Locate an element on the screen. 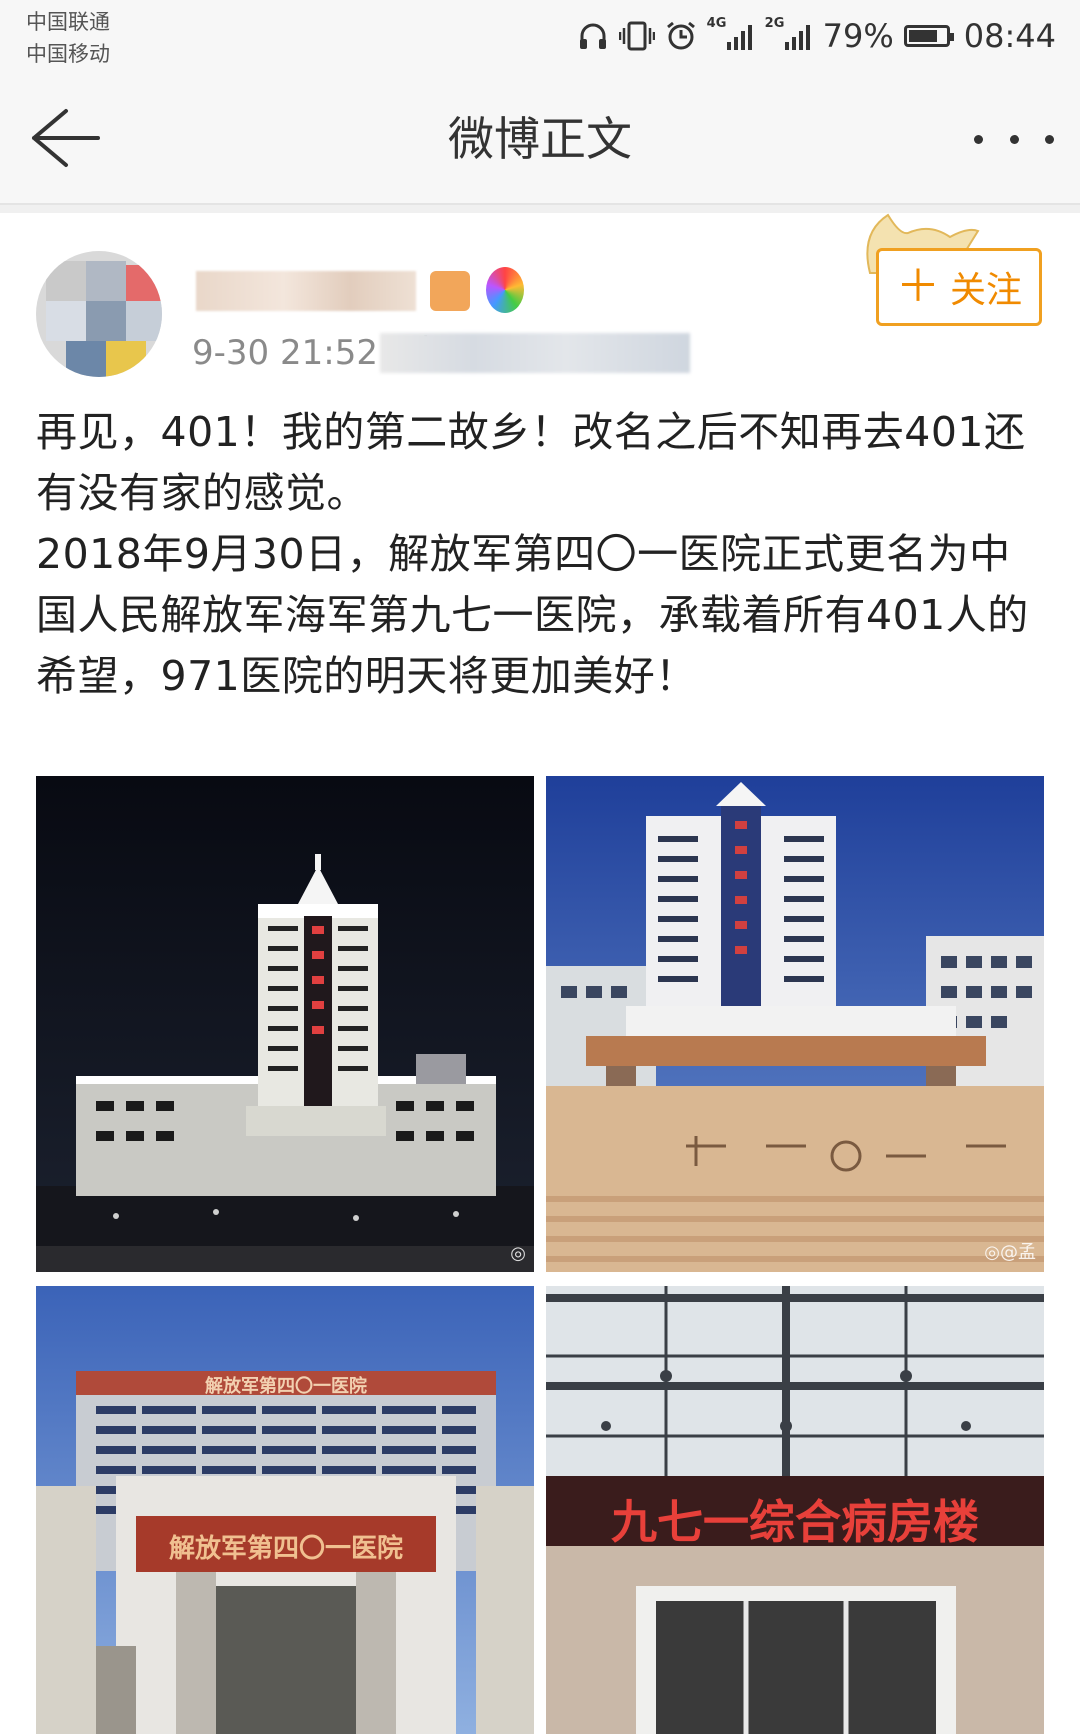 This screenshot has width=1080, height=1734. member-badge-icon is located at coordinates (450, 291).